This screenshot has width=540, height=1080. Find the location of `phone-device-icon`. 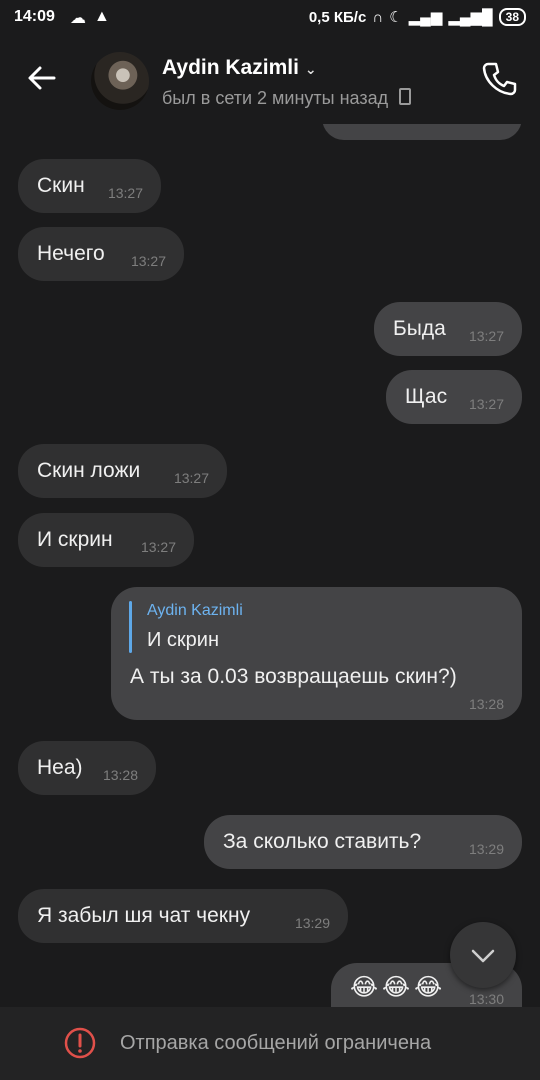

phone-device-icon is located at coordinates (405, 96).